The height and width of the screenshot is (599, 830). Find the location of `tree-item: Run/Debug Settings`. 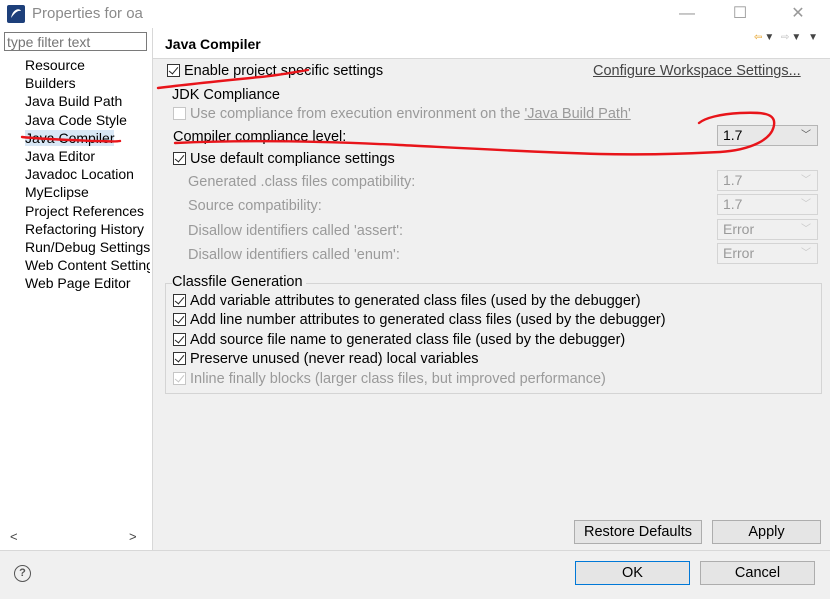

tree-item: Run/Debug Settings is located at coordinates (87, 247).